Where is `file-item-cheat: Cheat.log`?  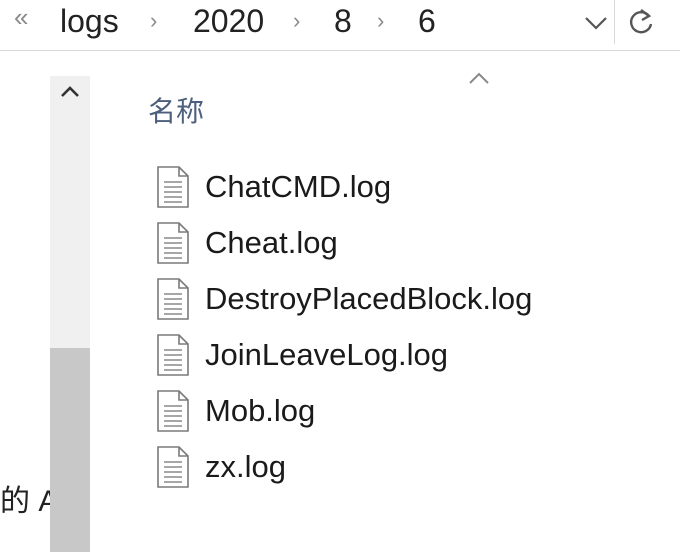 file-item-cheat: Cheat.log is located at coordinates (378, 243).